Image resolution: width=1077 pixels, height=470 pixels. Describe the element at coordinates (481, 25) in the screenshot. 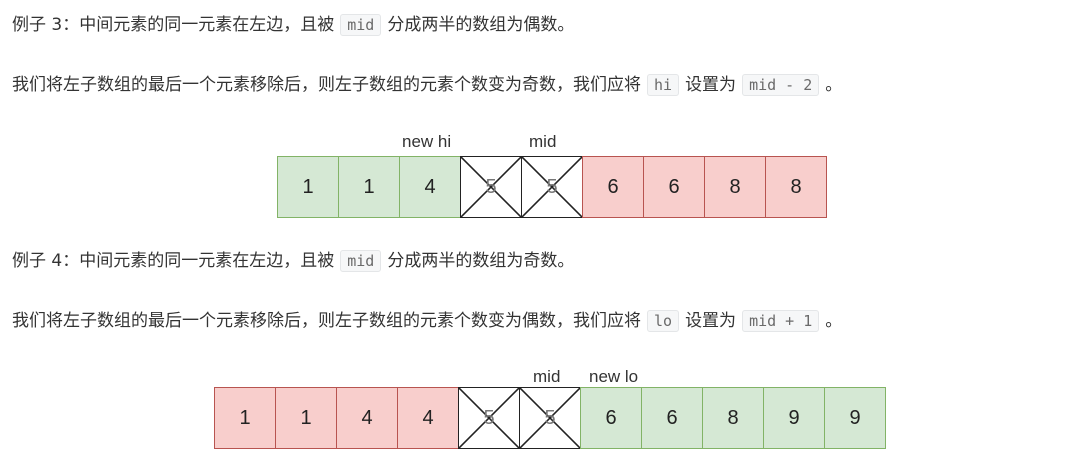

I see `example3-intro-tail: 分成两半的数组为偶数。` at that location.